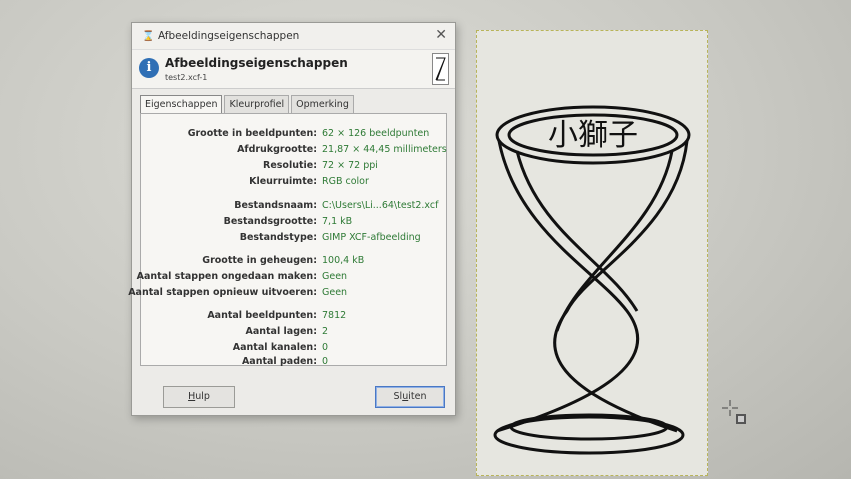  I want to click on property-label: Grootte in beeldpunten:, so click(252, 133).